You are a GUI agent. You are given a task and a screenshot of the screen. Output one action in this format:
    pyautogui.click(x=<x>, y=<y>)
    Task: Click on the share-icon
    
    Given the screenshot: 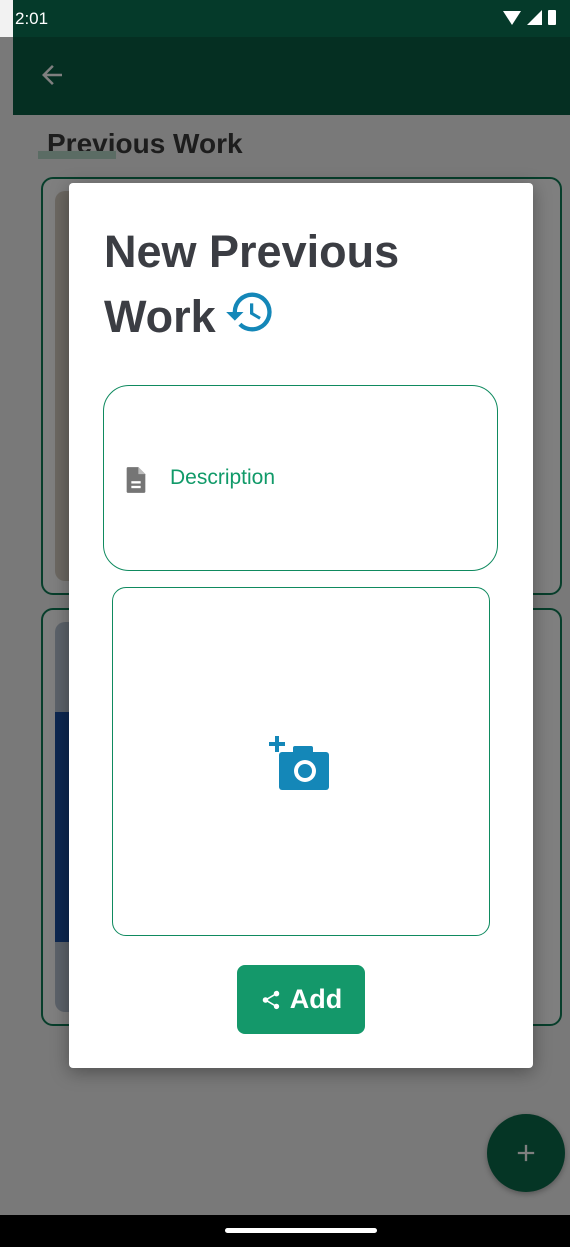 What is the action you would take?
    pyautogui.click(x=271, y=999)
    